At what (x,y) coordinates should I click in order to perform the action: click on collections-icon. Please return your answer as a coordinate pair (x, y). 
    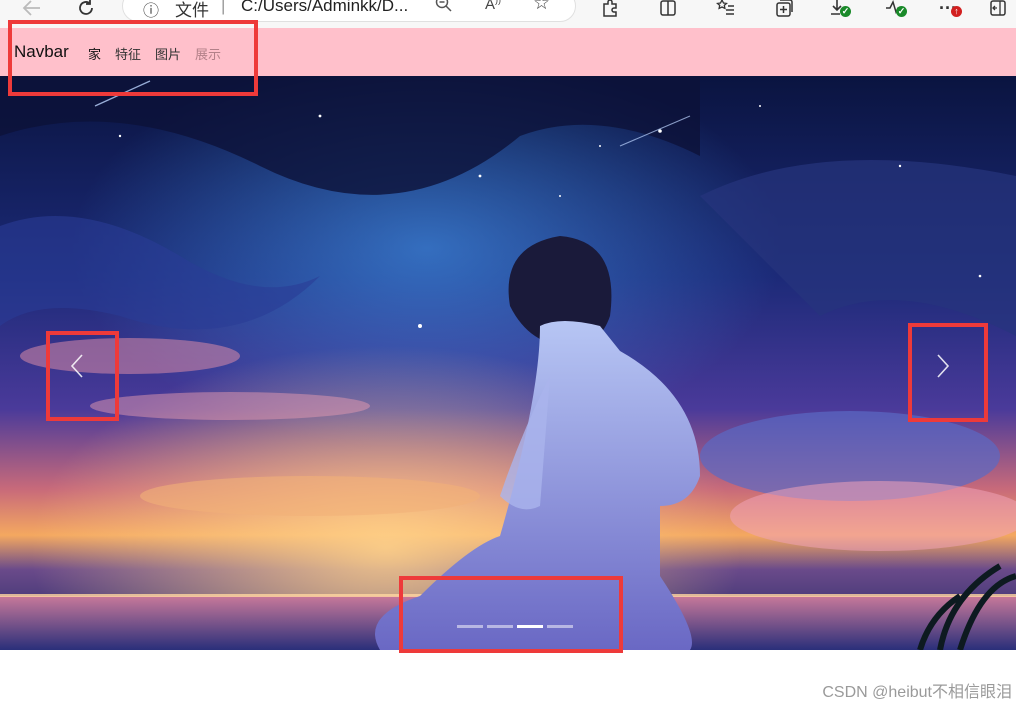
    Looking at the image, I should click on (784, 10).